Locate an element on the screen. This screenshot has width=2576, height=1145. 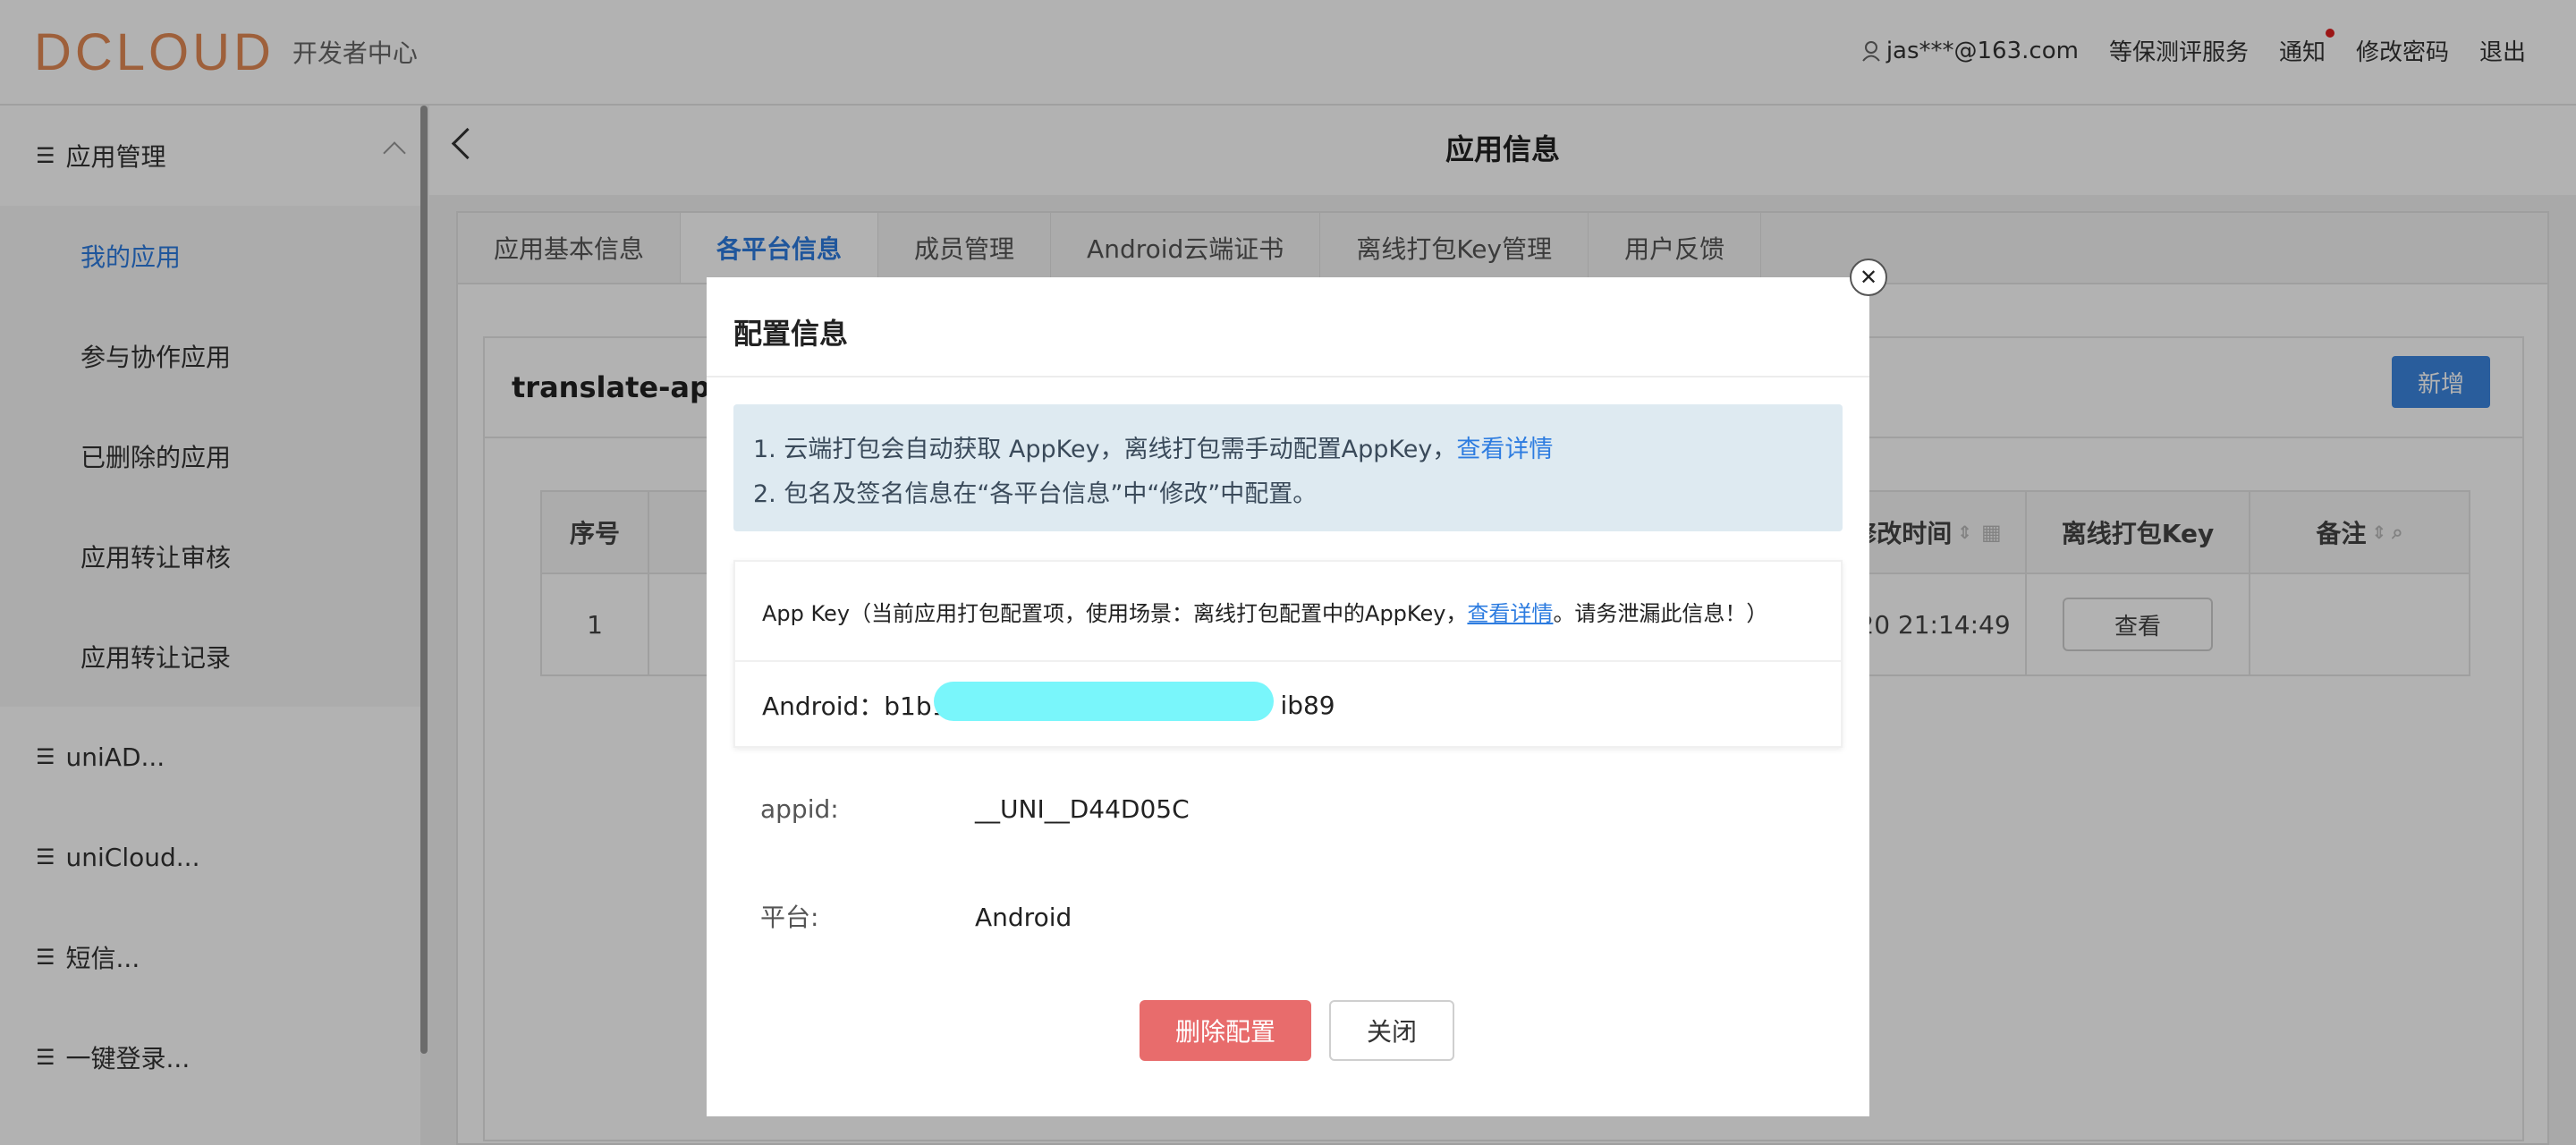
appkey-warning: 。请务泄漏此信息！） is located at coordinates (1660, 613).